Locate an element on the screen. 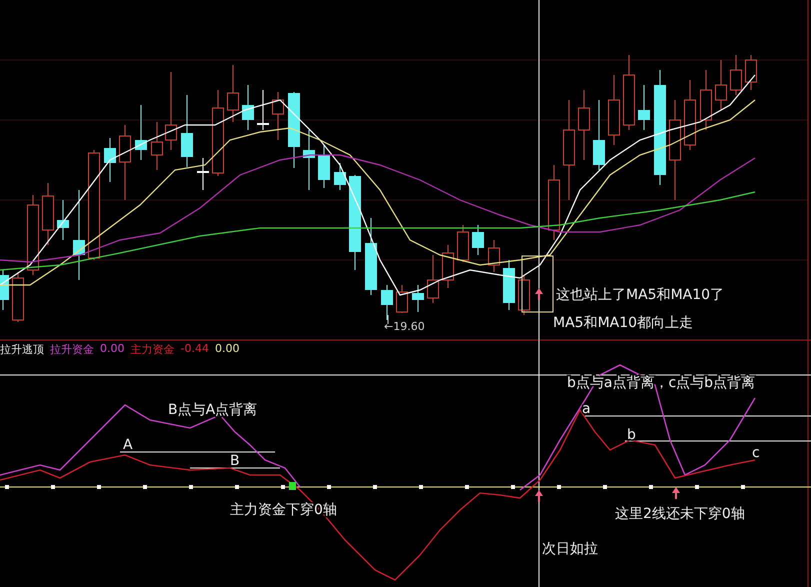  legend-item: 主力资金 is located at coordinates (152, 349).